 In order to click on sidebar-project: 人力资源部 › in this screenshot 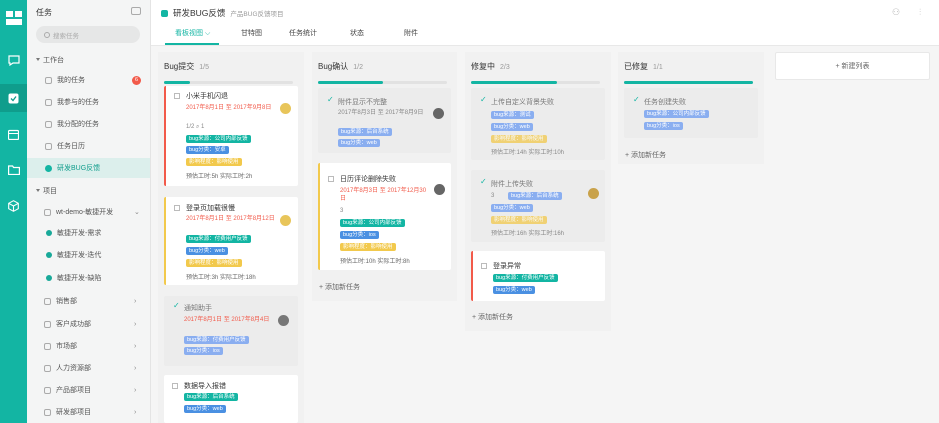, I will do `click(88, 368)`.